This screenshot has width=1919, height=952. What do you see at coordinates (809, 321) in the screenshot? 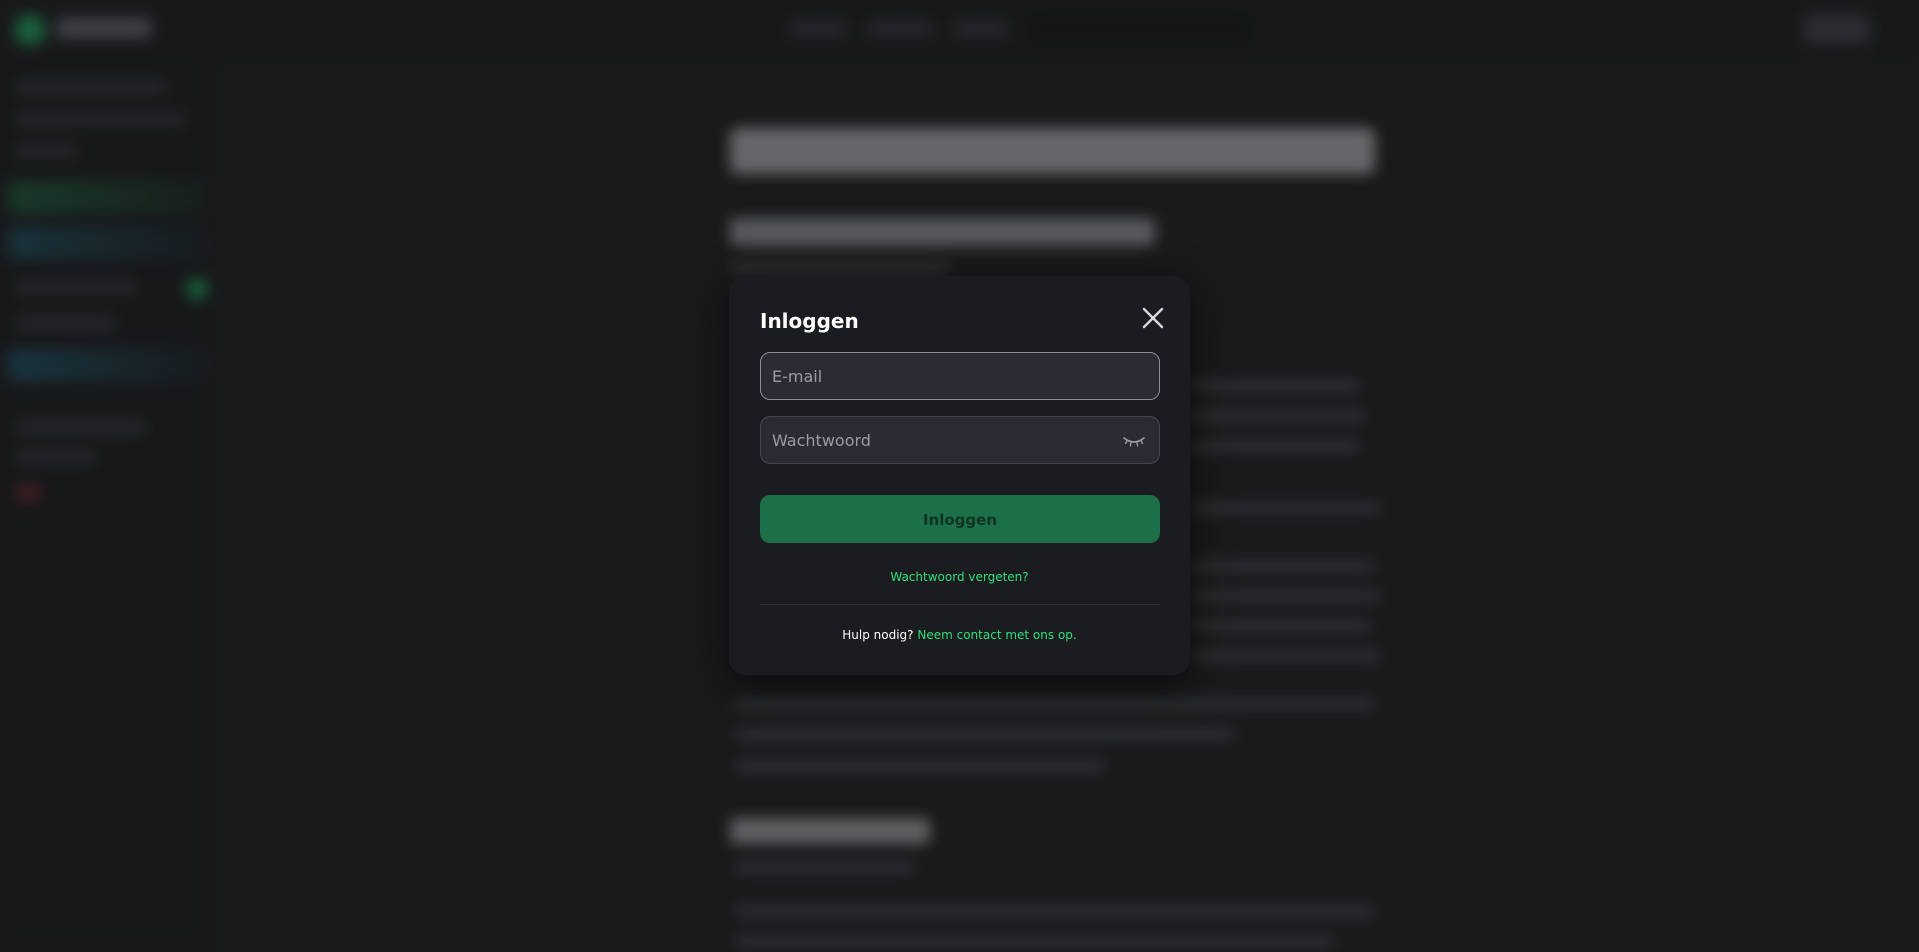
I see `modal-title: Inloggen` at bounding box center [809, 321].